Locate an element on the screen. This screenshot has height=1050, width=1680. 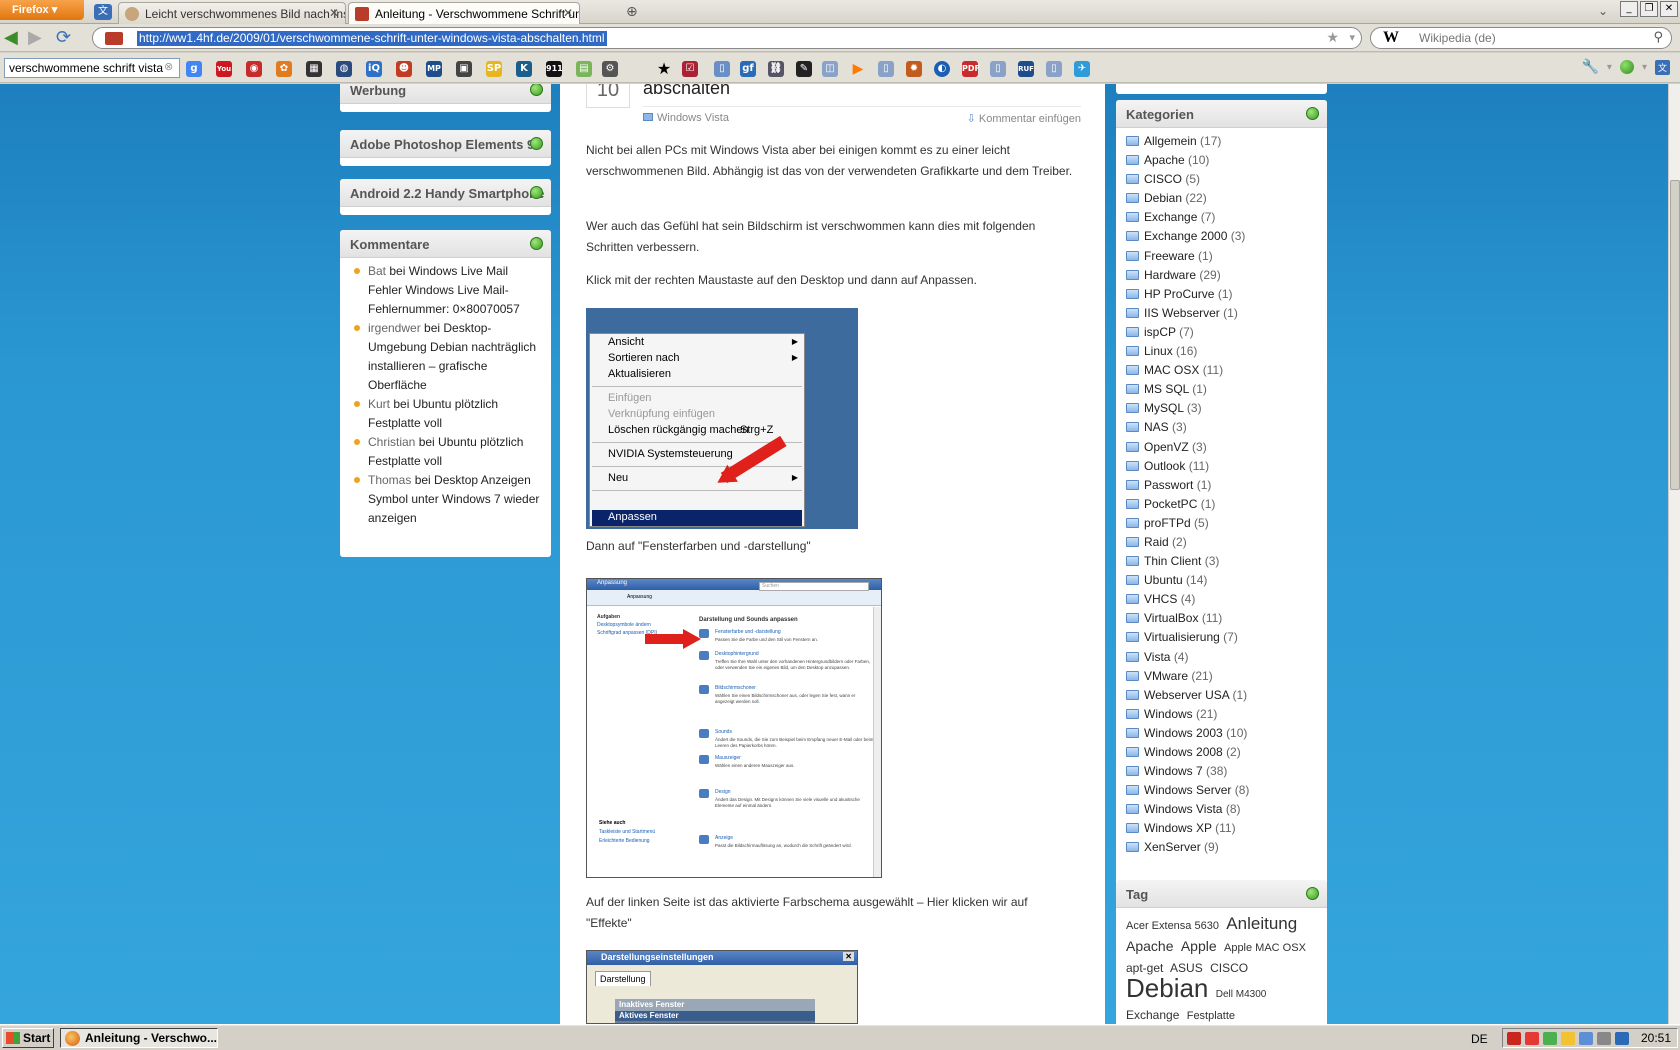
page3-icon: ▯ is located at coordinates (998, 69).